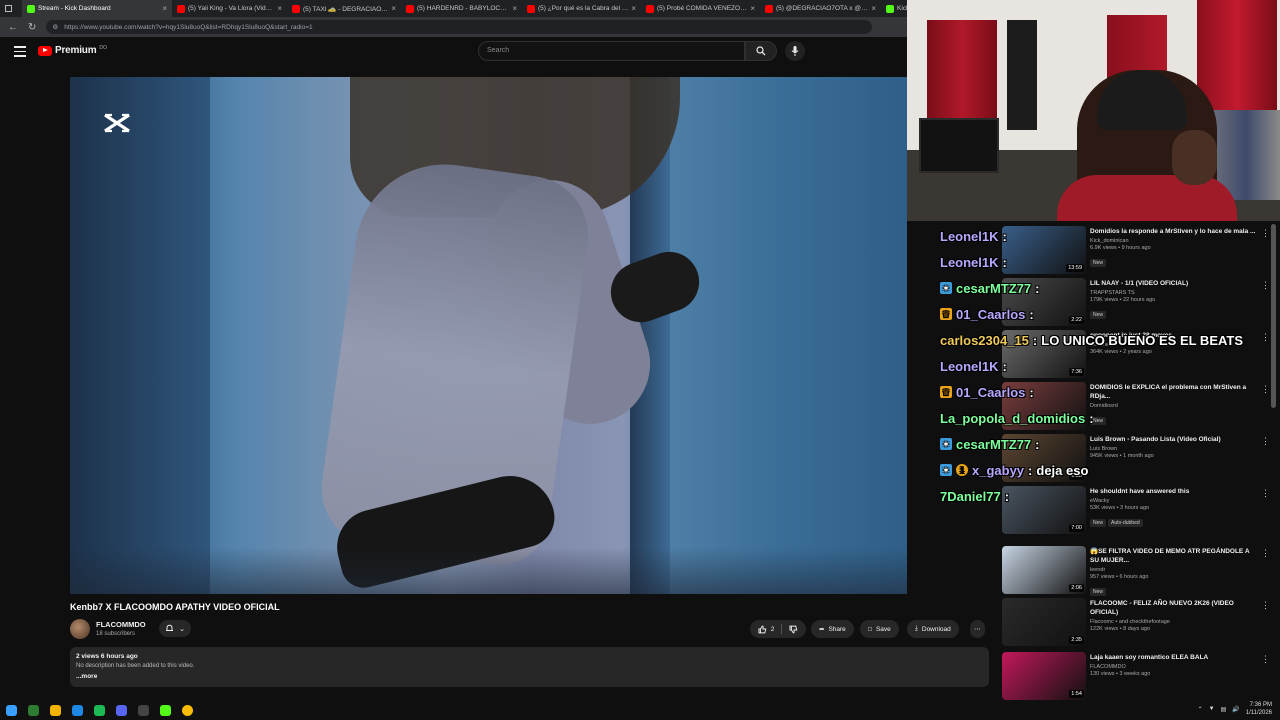  What do you see at coordinates (700, 8) in the screenshot?
I see `browser-tab: (5) Probé COMIDA VENEZOLANA ×` at bounding box center [700, 8].